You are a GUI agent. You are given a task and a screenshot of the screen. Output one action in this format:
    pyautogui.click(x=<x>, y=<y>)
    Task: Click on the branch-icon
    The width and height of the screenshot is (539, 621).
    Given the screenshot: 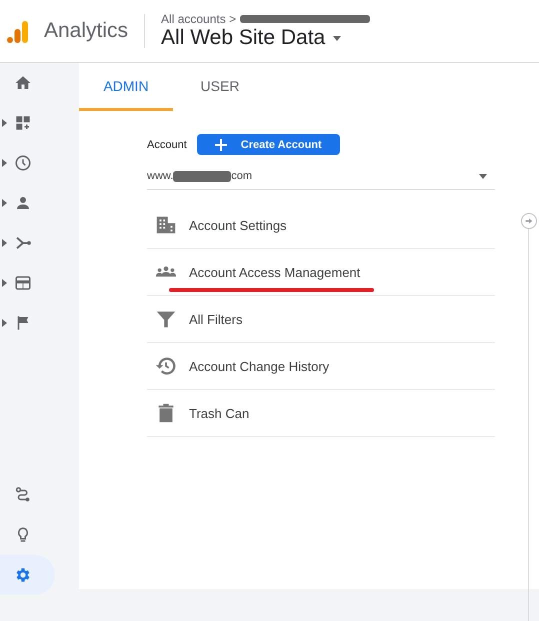 What is the action you would take?
    pyautogui.click(x=23, y=243)
    